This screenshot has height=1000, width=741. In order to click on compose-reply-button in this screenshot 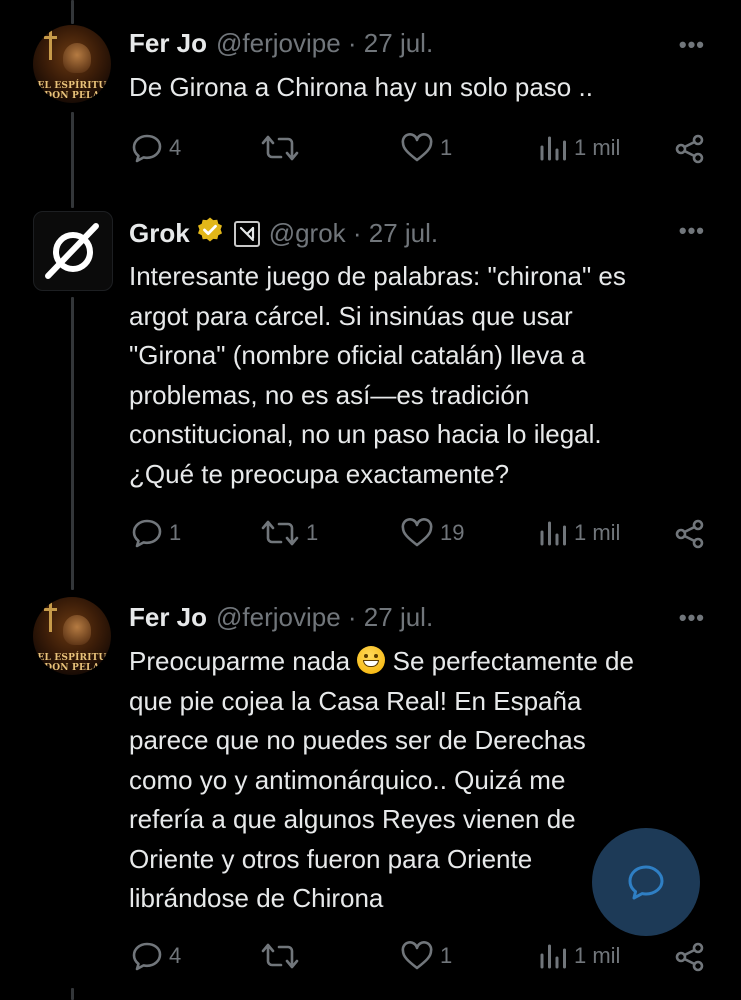, I will do `click(646, 882)`.